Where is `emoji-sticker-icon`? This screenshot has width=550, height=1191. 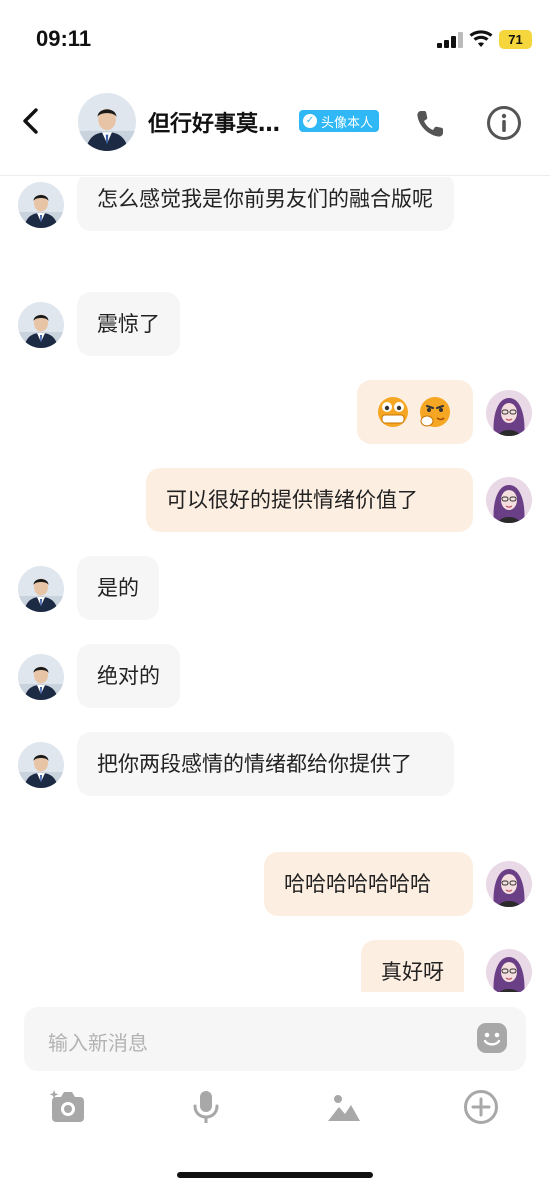
emoji-sticker-icon is located at coordinates (414, 412).